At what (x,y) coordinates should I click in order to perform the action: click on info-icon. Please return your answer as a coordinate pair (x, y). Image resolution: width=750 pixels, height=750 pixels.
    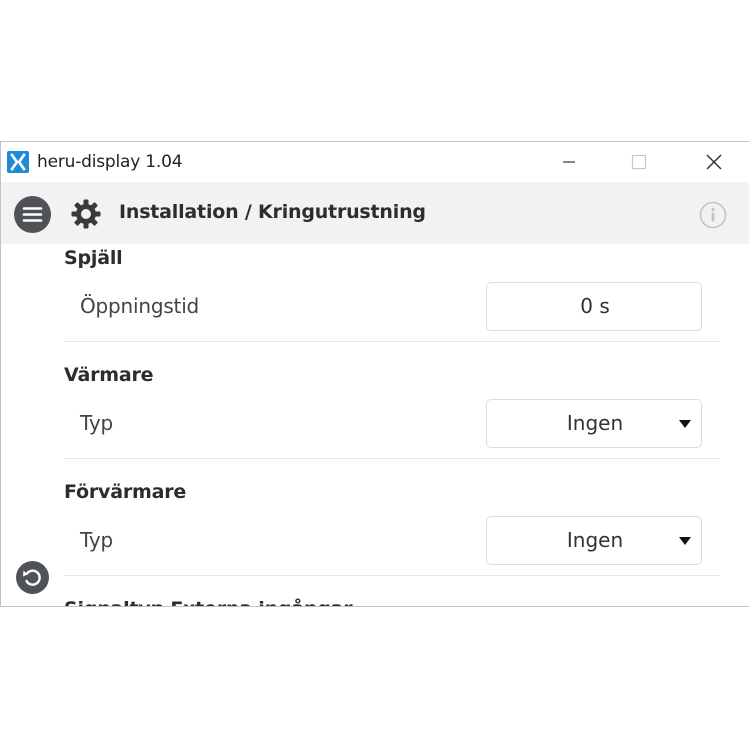
    Looking at the image, I should click on (713, 215).